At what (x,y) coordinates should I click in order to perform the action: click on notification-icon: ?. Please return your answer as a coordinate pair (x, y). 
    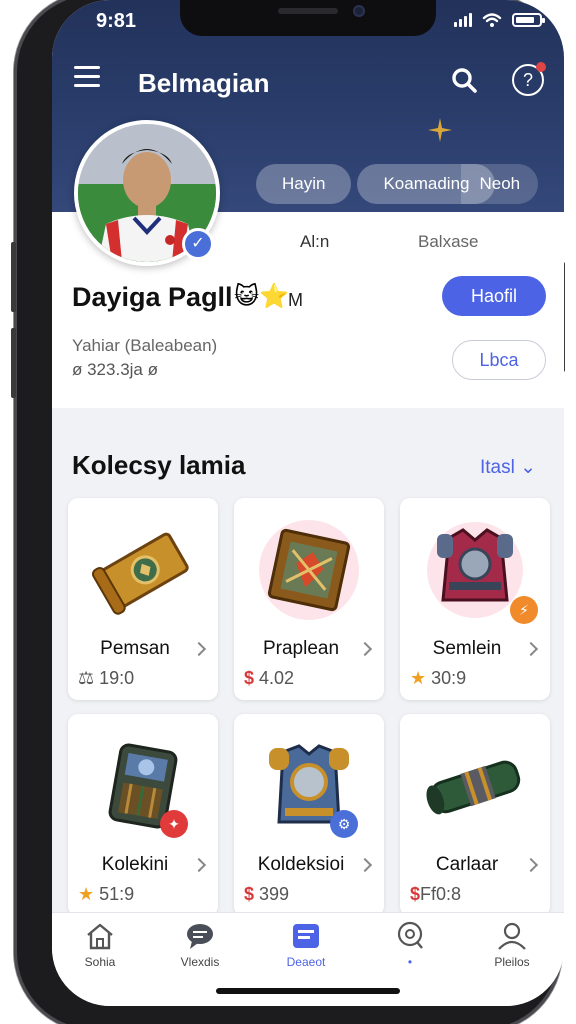
    Looking at the image, I should click on (529, 79).